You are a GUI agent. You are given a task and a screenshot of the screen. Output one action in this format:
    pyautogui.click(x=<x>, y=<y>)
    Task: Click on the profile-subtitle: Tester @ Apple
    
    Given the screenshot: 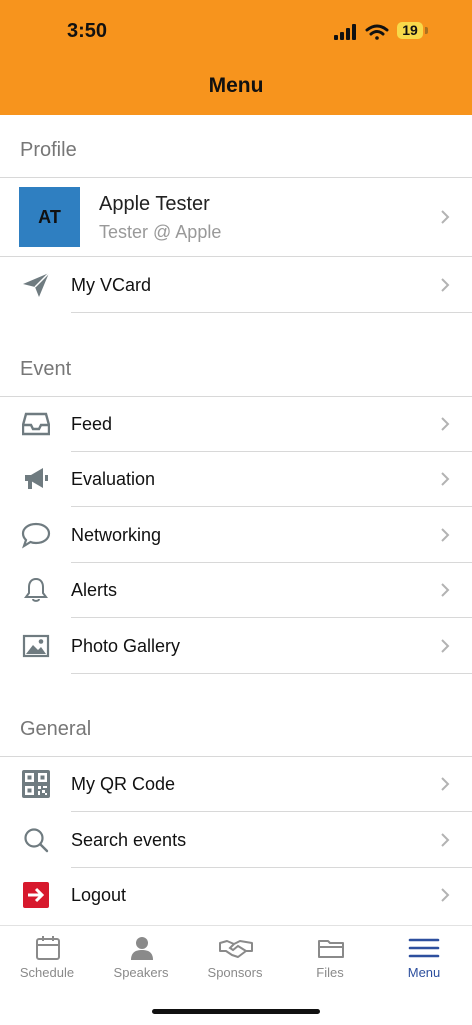 What is the action you would take?
    pyautogui.click(x=160, y=232)
    